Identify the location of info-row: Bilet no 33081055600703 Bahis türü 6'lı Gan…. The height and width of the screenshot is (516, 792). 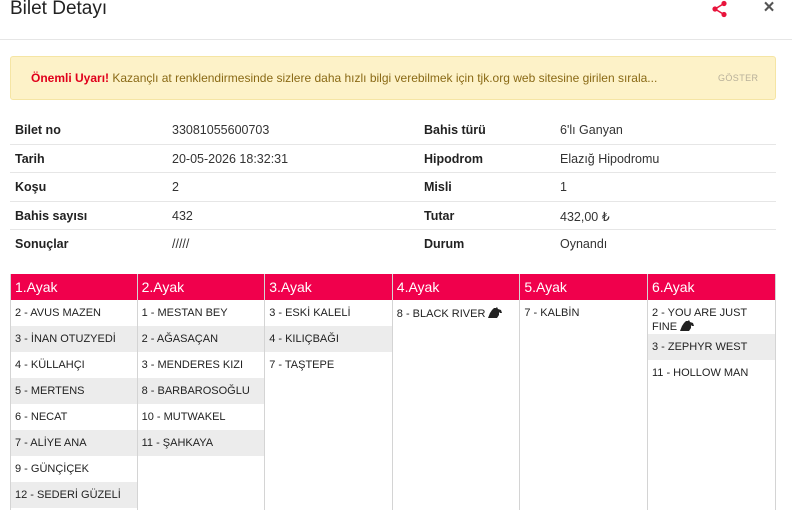
(393, 130).